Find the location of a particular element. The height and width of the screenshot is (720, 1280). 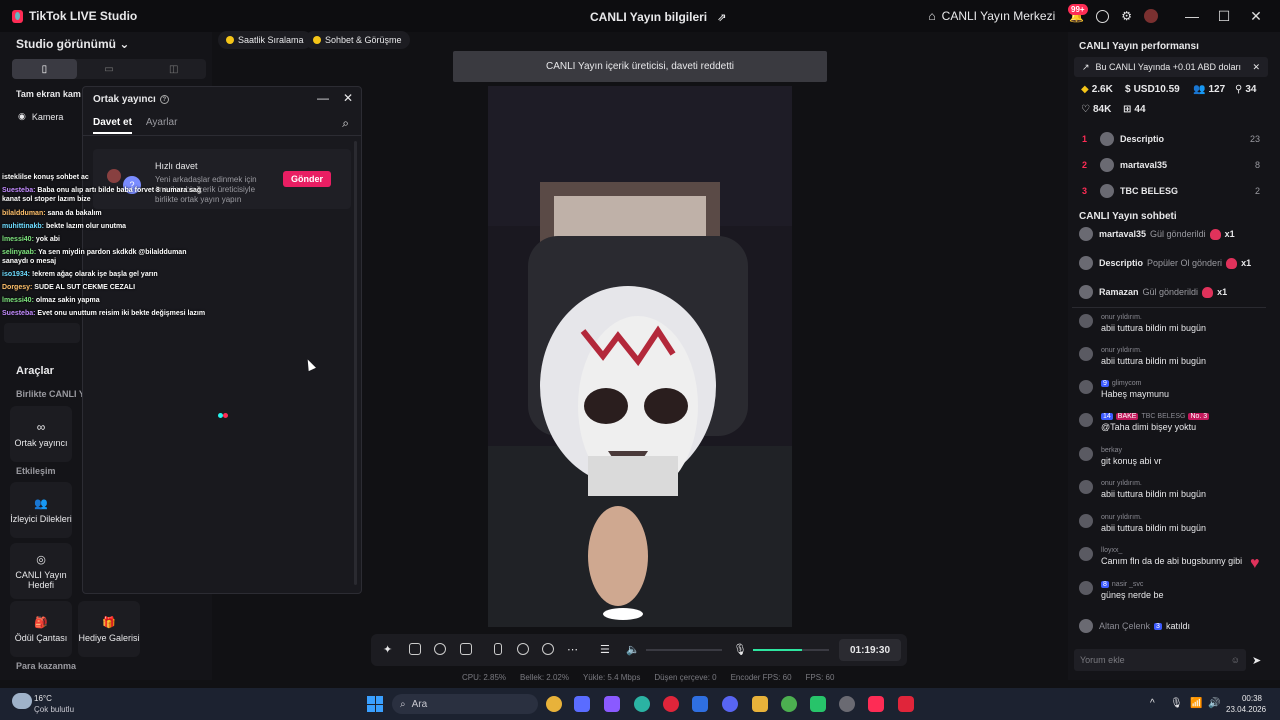

close-window-button: ✕ is located at coordinates (1256, 16).